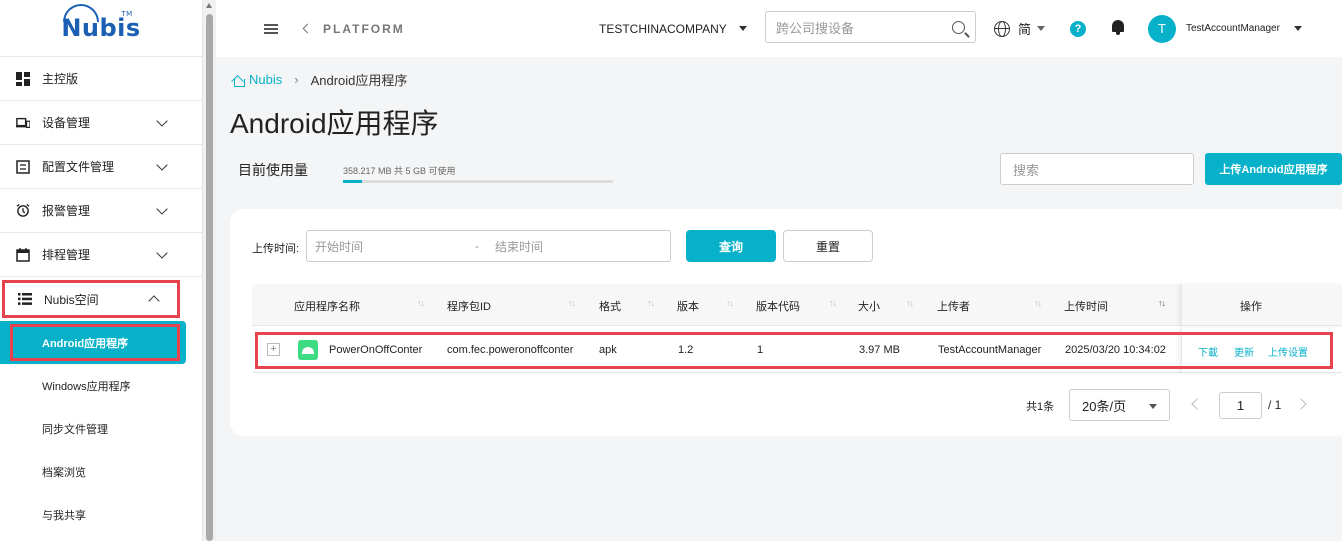 The width and height of the screenshot is (1342, 541). What do you see at coordinates (101, 211) in the screenshot?
I see `sidebar-item-alarms: 报警管理` at bounding box center [101, 211].